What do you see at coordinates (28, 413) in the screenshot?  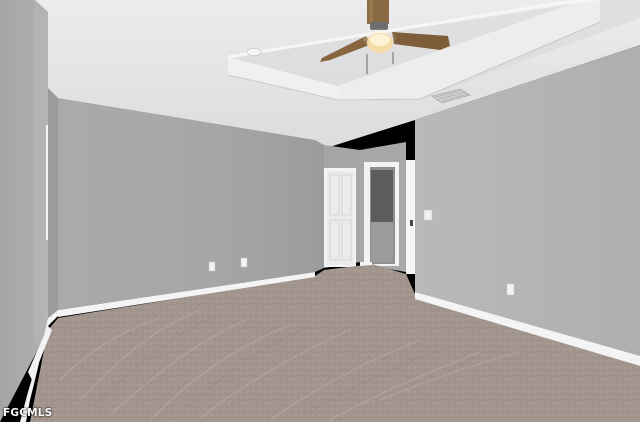 I see `mls-watermark: FGCMLS` at bounding box center [28, 413].